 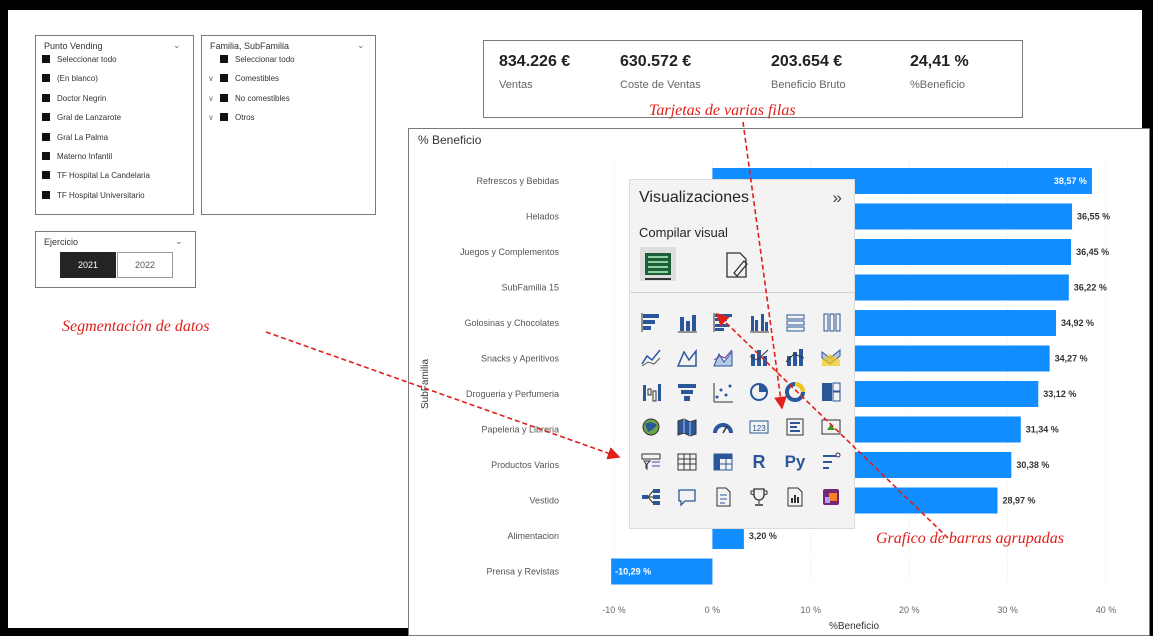 I want to click on paginated-report-icon-glyph, so click(x=795, y=497).